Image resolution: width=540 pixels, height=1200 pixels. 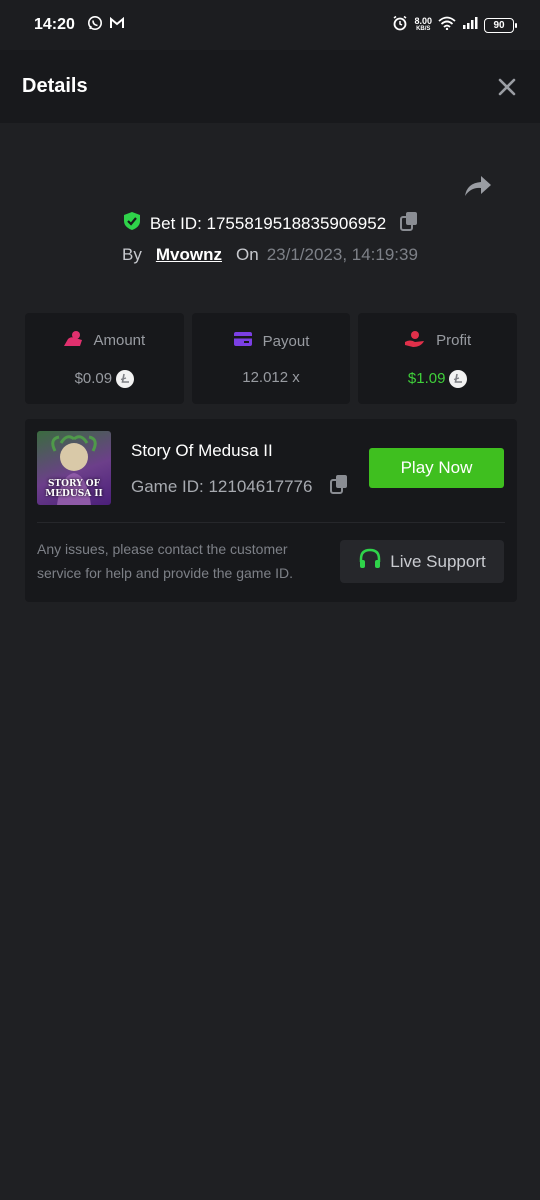 What do you see at coordinates (286, 341) in the screenshot?
I see `payout-label: Payout` at bounding box center [286, 341].